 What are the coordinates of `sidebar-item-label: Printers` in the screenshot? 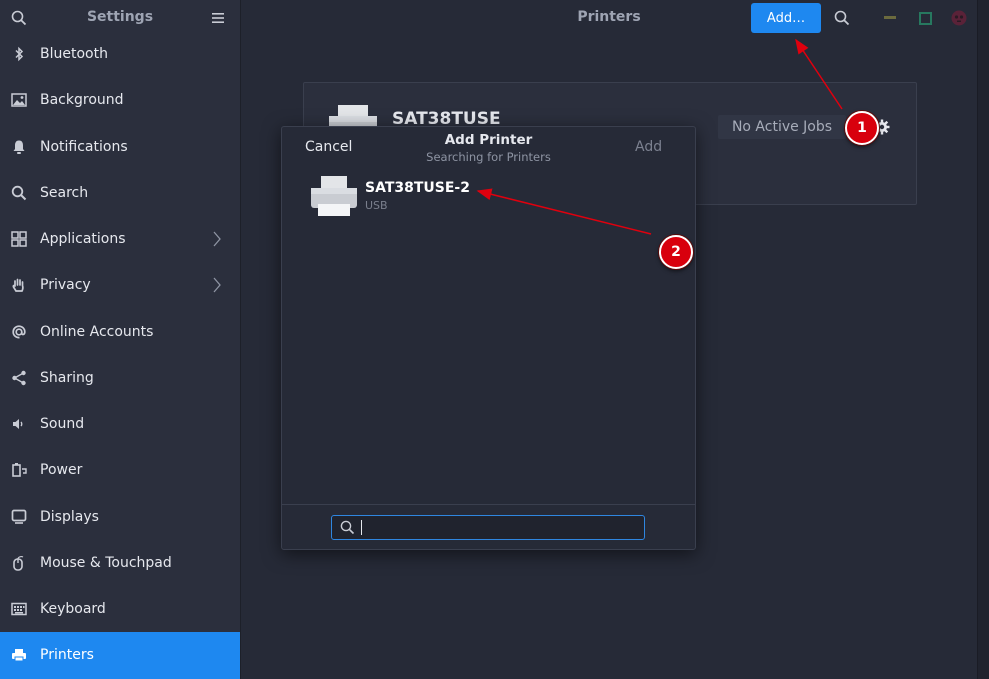 It's located at (67, 655).